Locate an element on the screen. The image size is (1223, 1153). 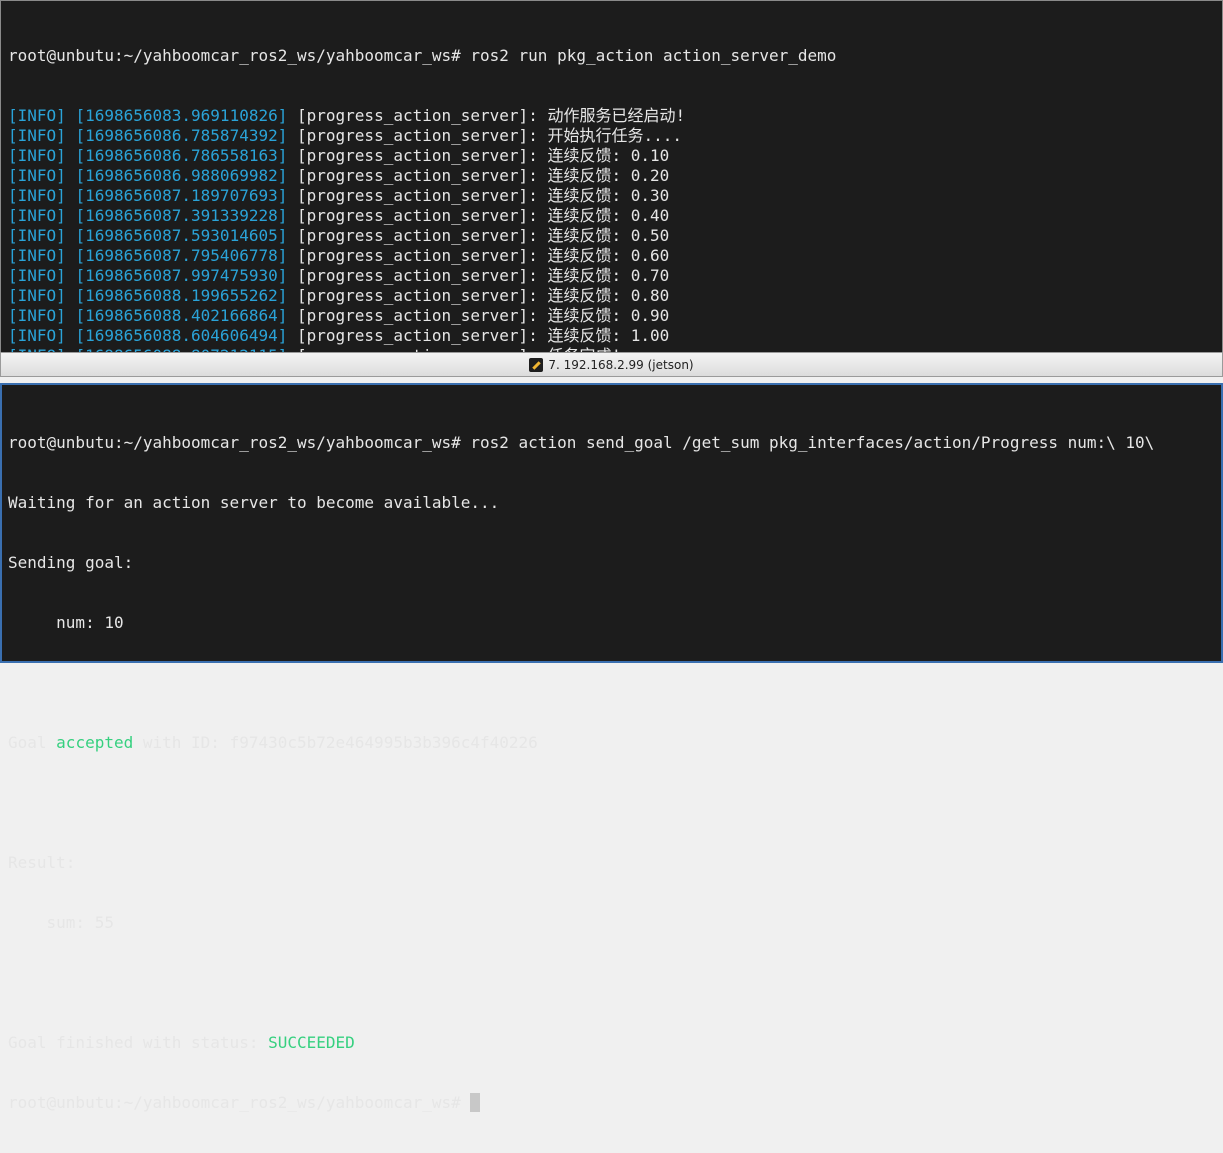
log-timestamp: [1698656086.988069982] is located at coordinates (181, 175).